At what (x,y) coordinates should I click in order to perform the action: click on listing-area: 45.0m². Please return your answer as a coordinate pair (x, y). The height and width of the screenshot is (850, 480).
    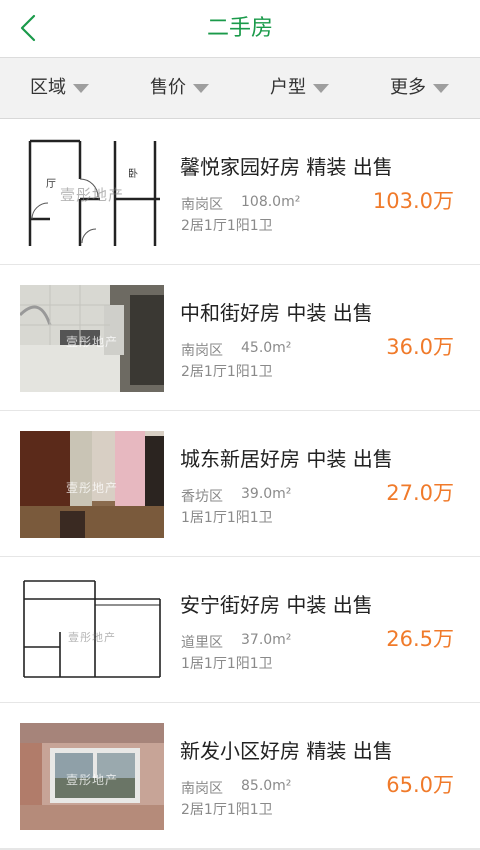
    Looking at the image, I should click on (266, 348).